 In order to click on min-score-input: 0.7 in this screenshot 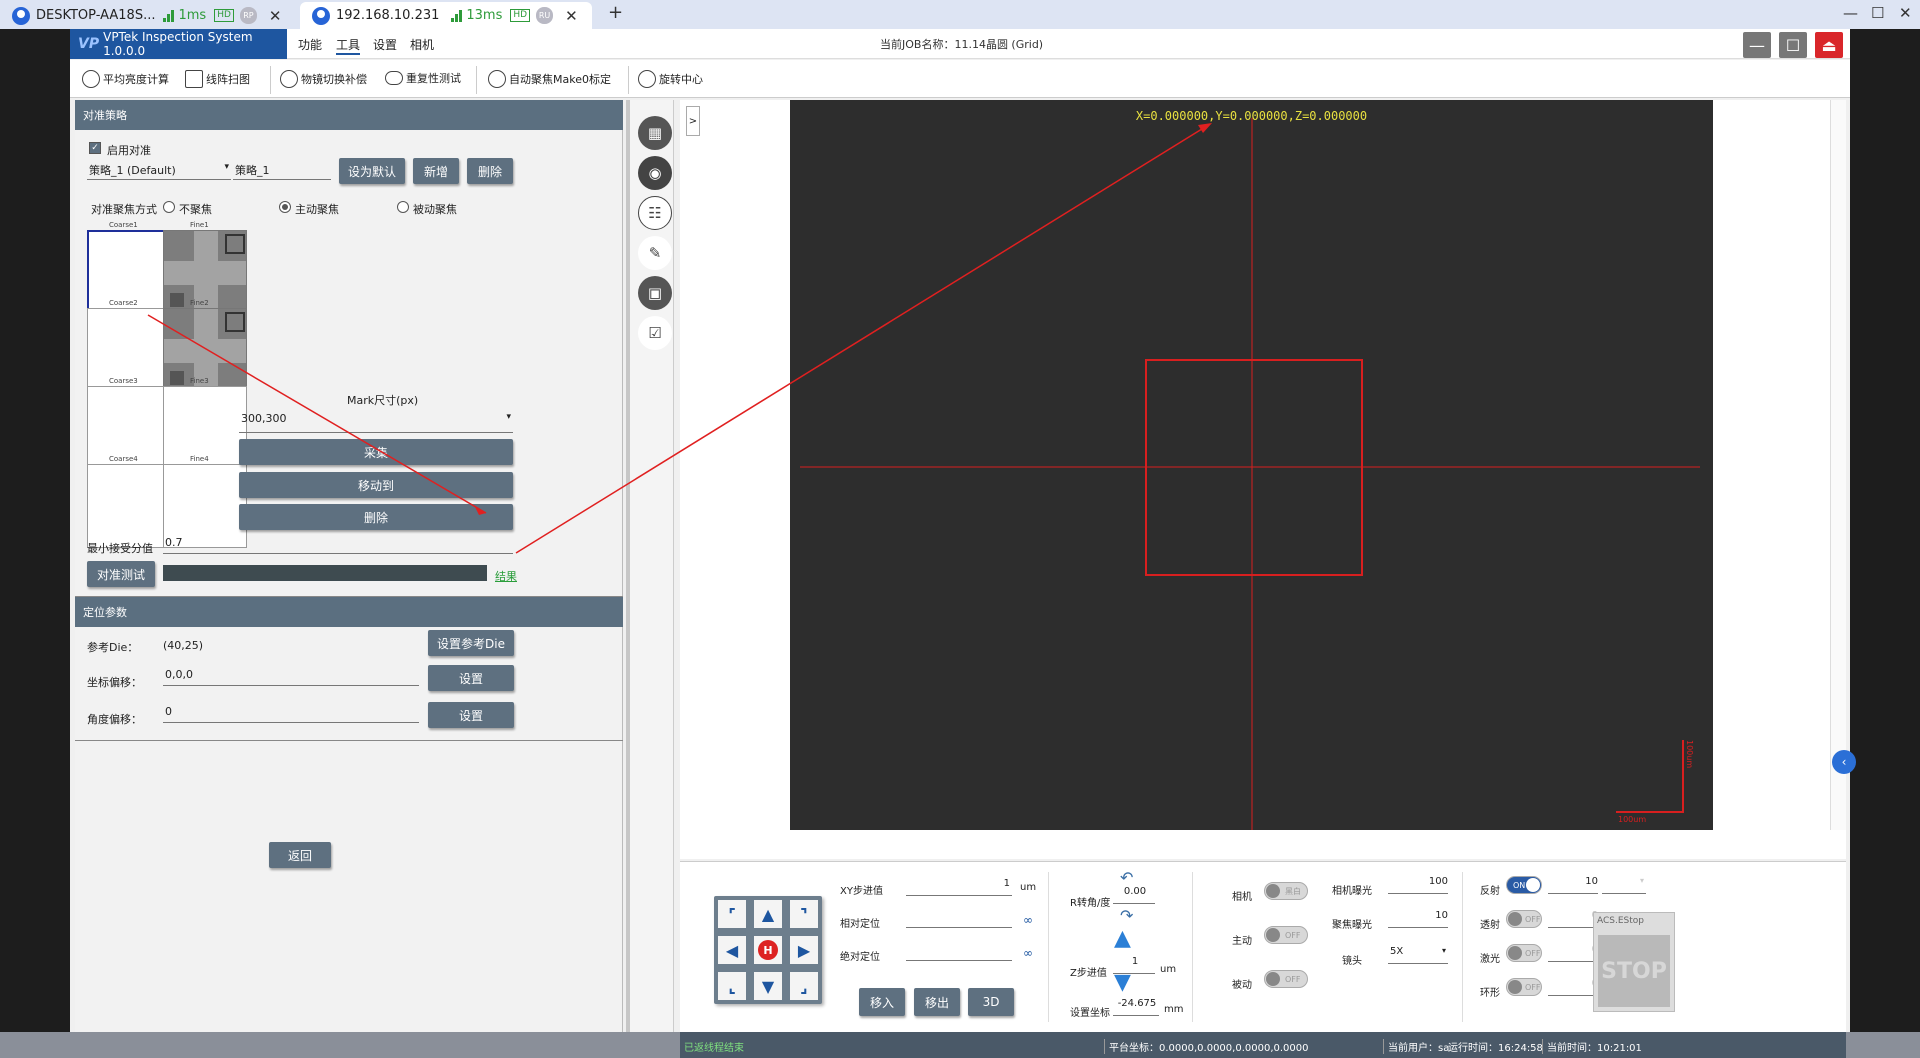, I will do `click(338, 545)`.